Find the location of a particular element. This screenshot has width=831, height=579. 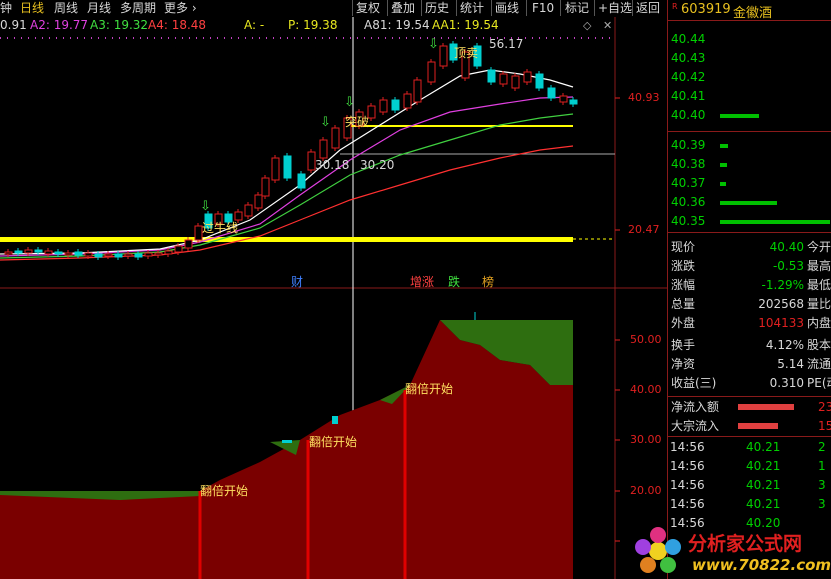

top-sell-label: 顶卖 is located at coordinates (466, 53).